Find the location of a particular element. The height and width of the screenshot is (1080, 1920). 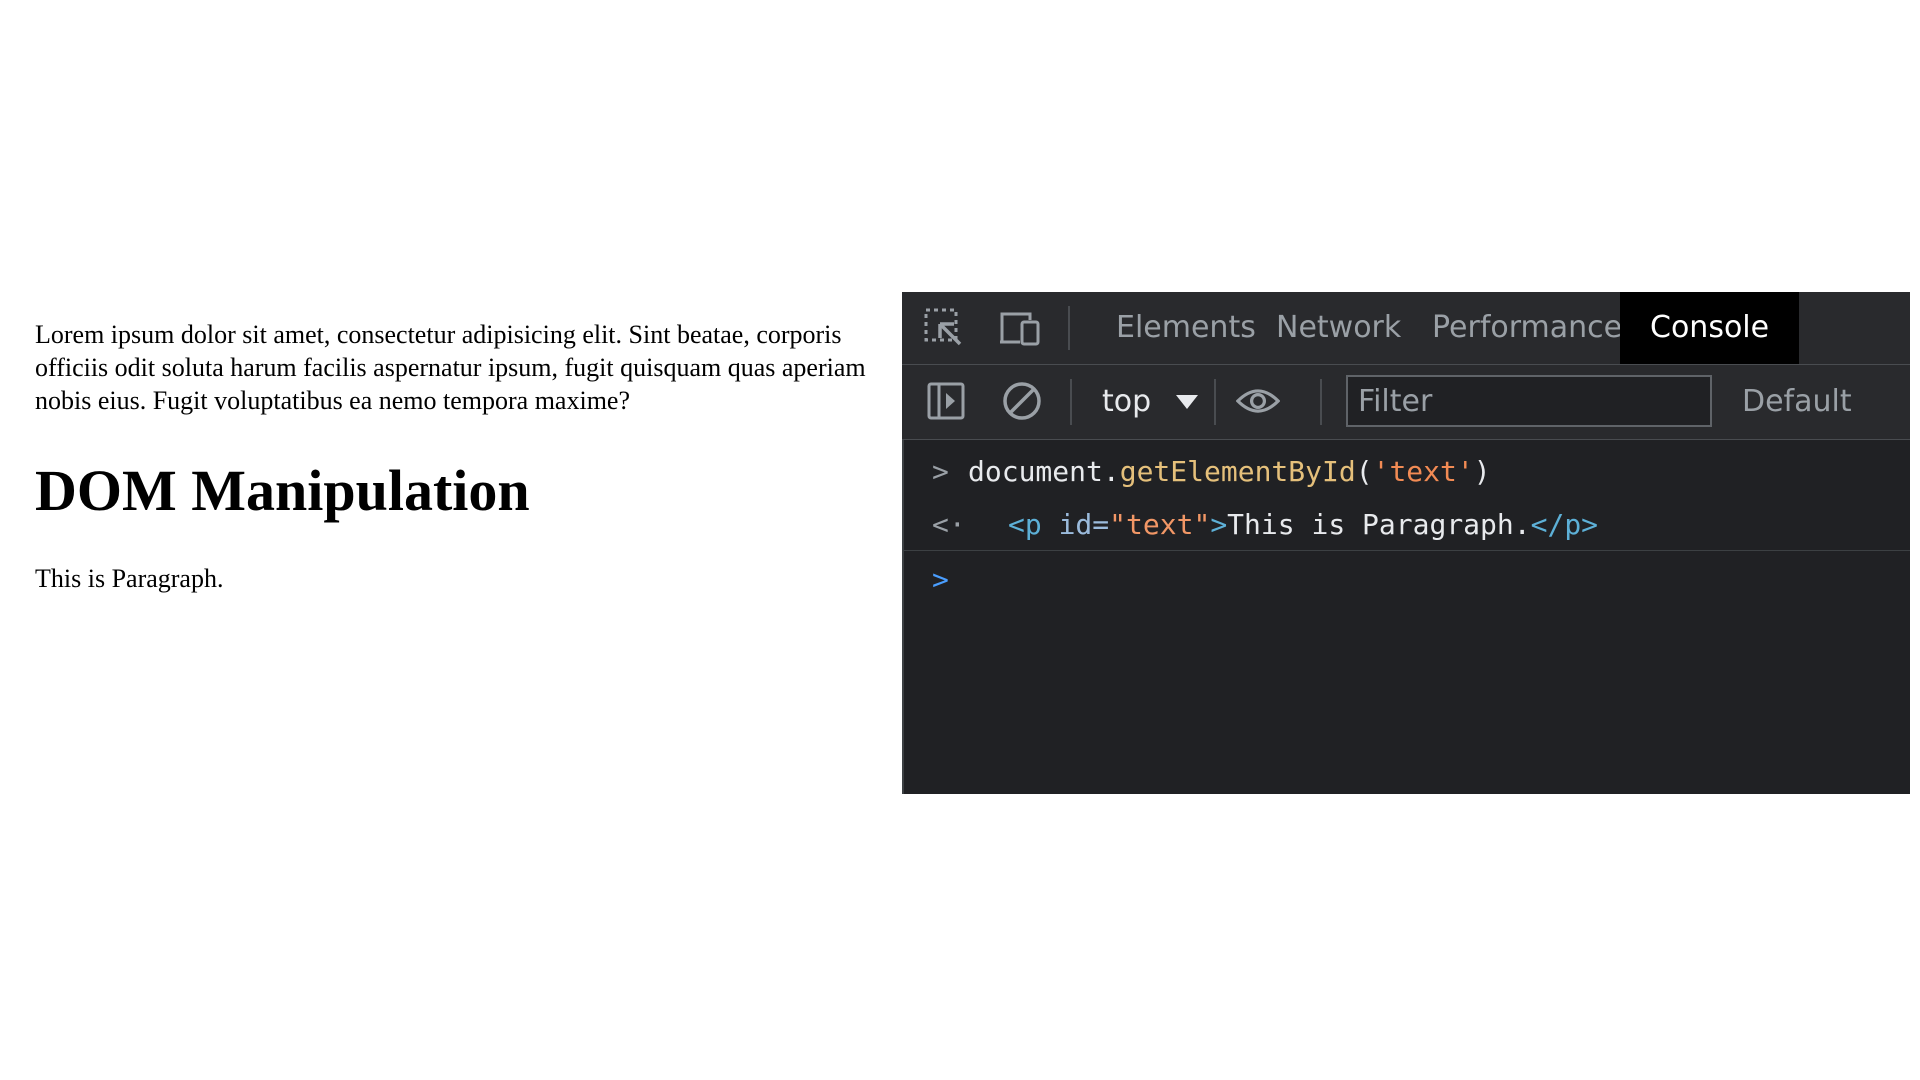

console-input-line: > document.getElementById('text') is located at coordinates (1406, 472).